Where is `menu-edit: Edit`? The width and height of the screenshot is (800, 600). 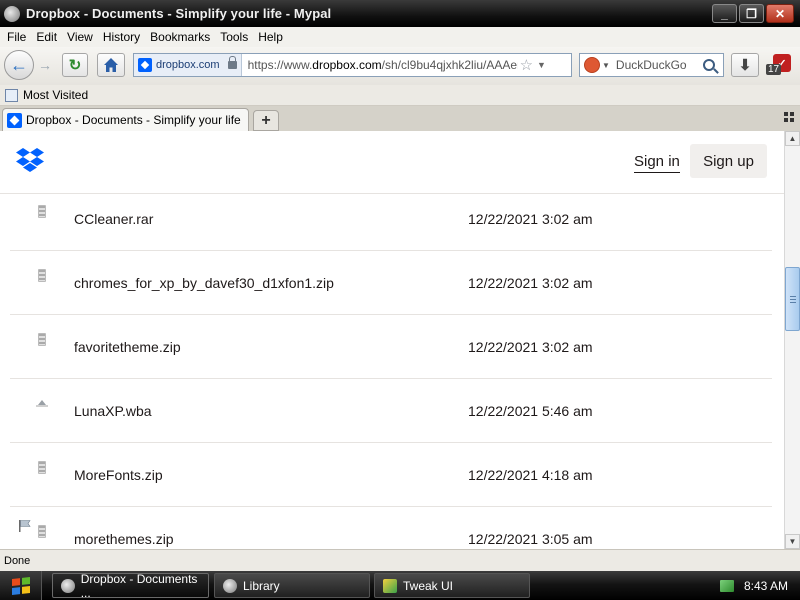
menu-edit: Edit is located at coordinates (46, 37).